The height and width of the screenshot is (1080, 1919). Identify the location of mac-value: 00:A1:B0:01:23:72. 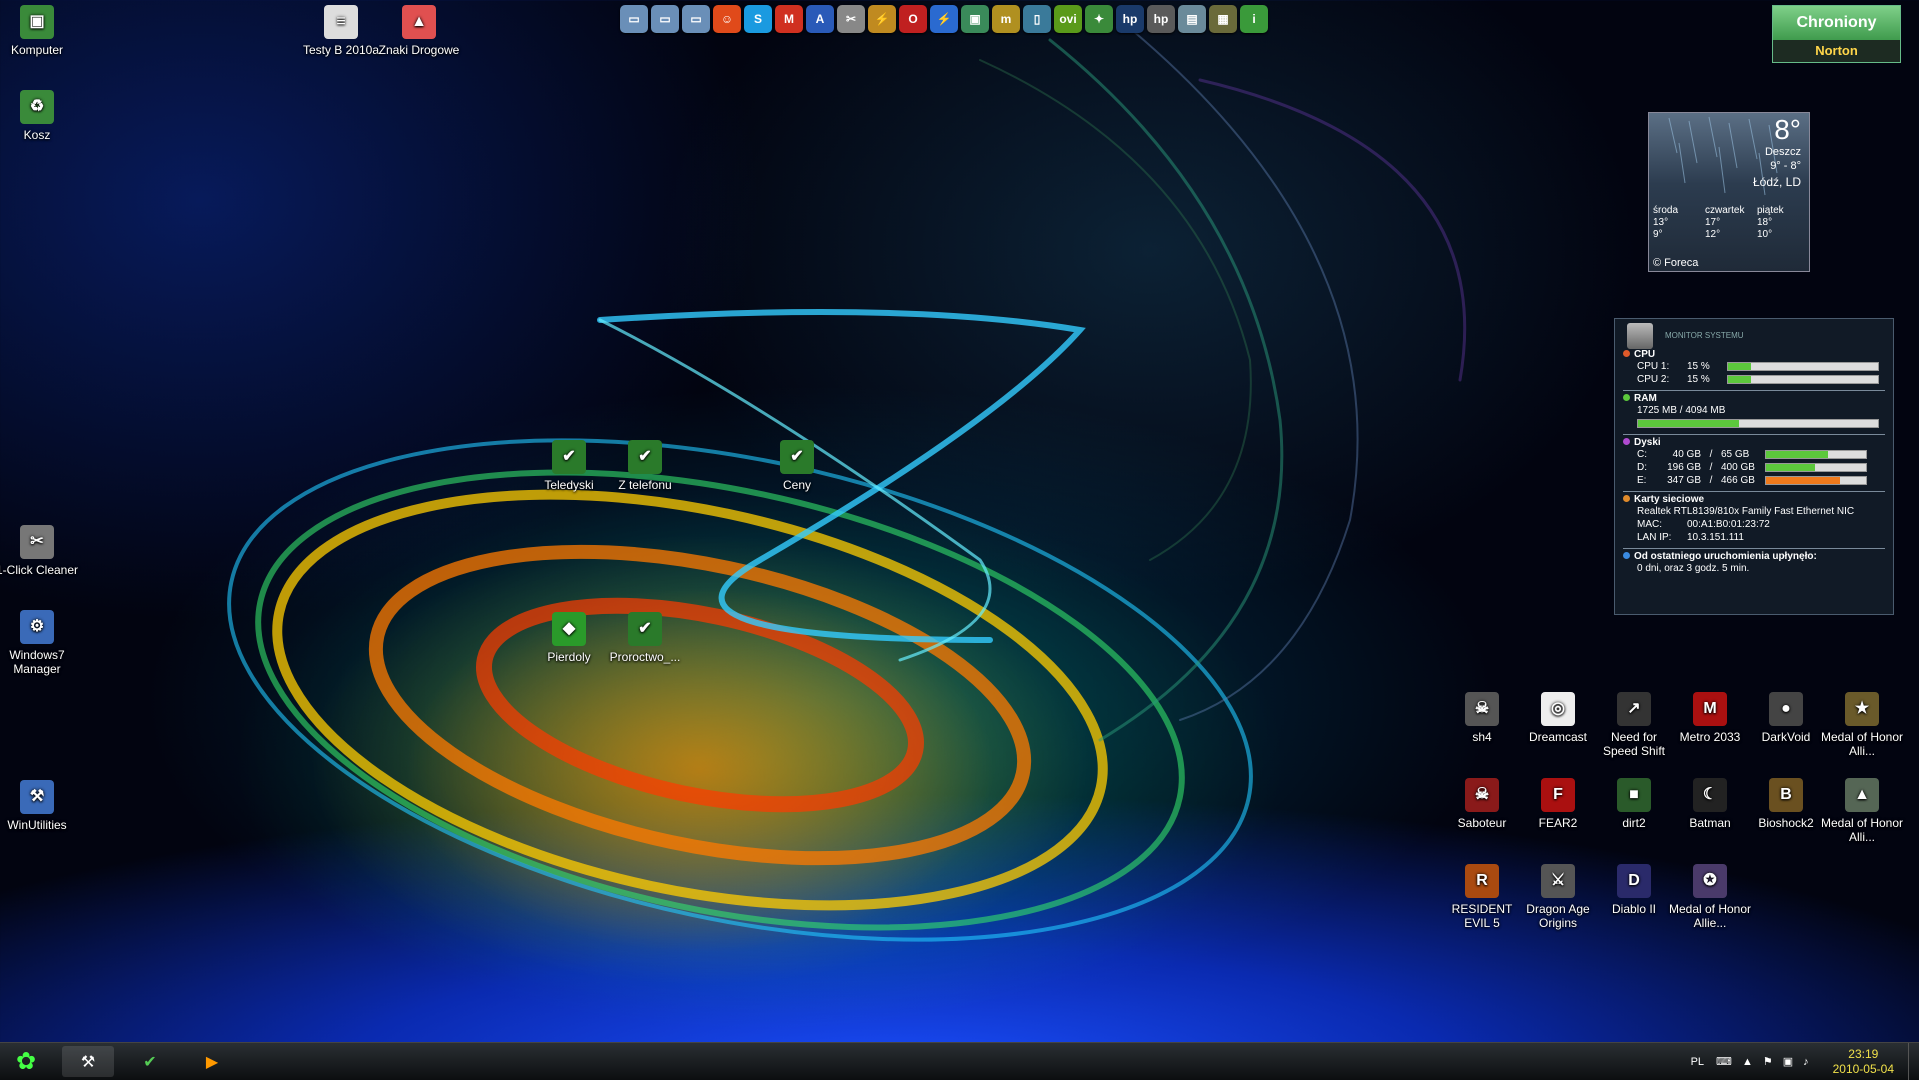
(1728, 524).